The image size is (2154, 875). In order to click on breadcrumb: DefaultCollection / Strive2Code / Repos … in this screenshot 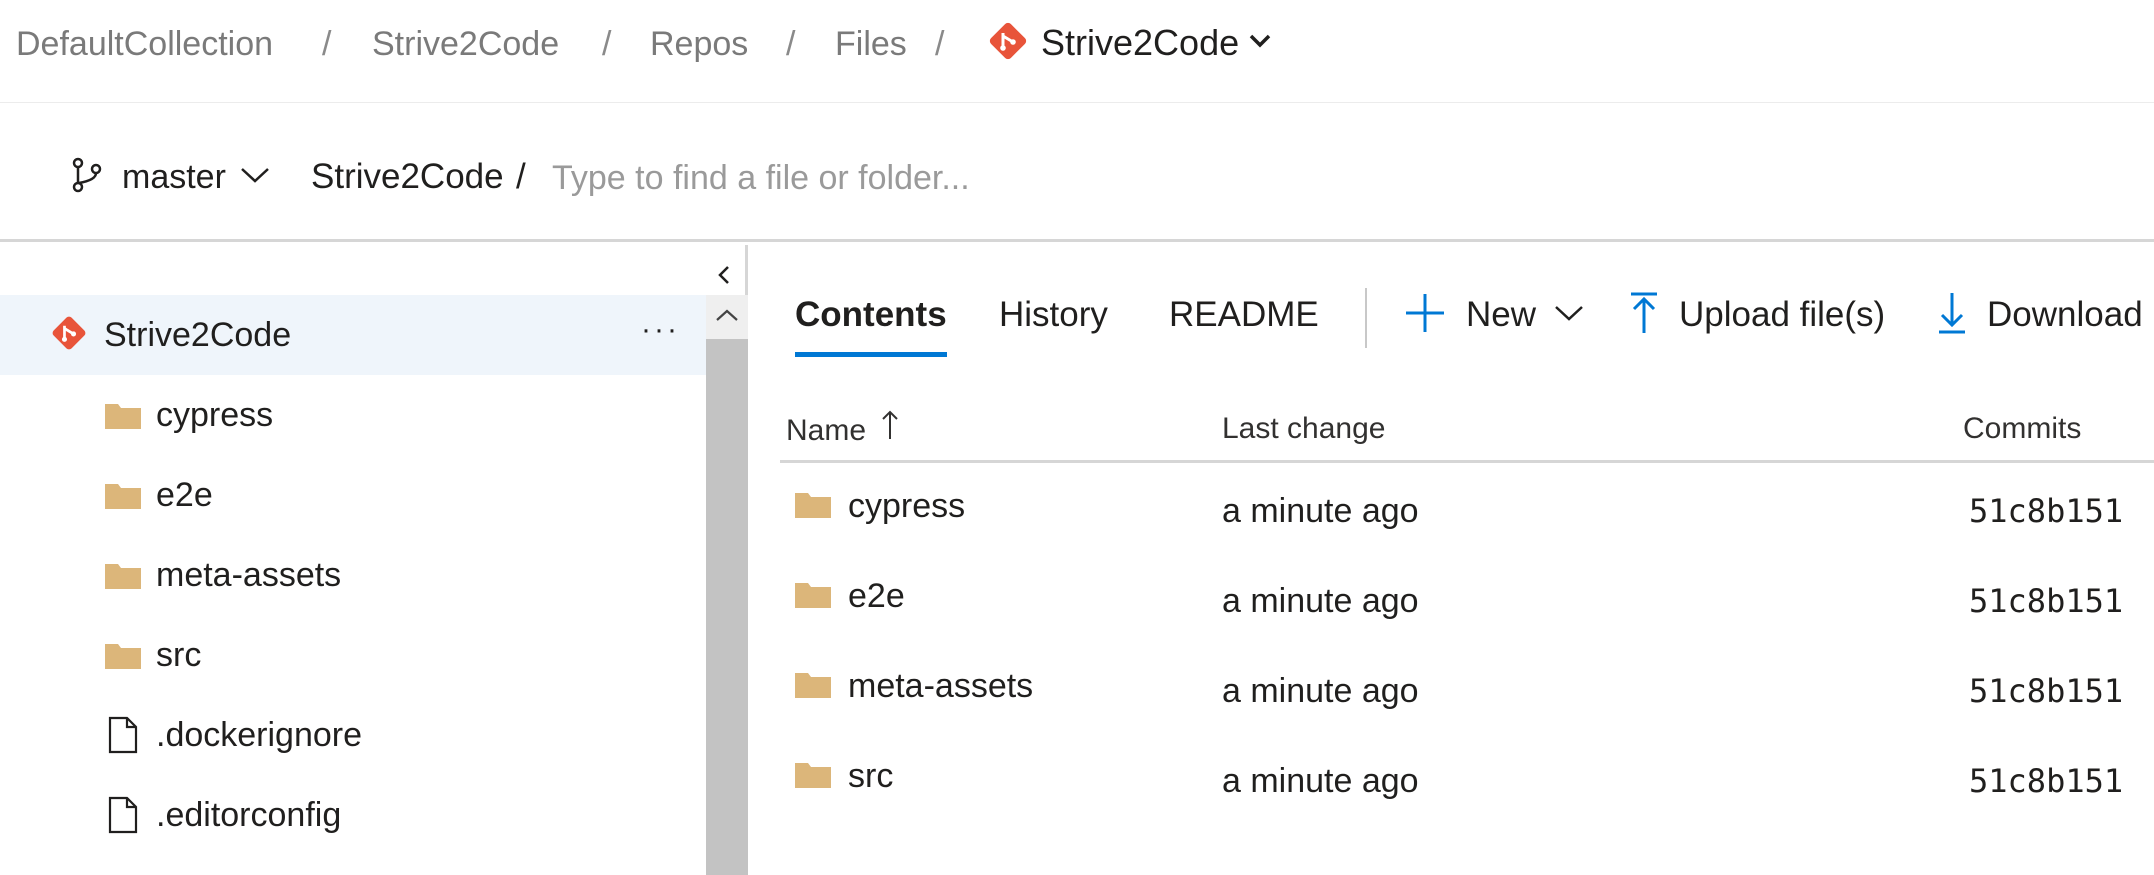, I will do `click(1077, 51)`.